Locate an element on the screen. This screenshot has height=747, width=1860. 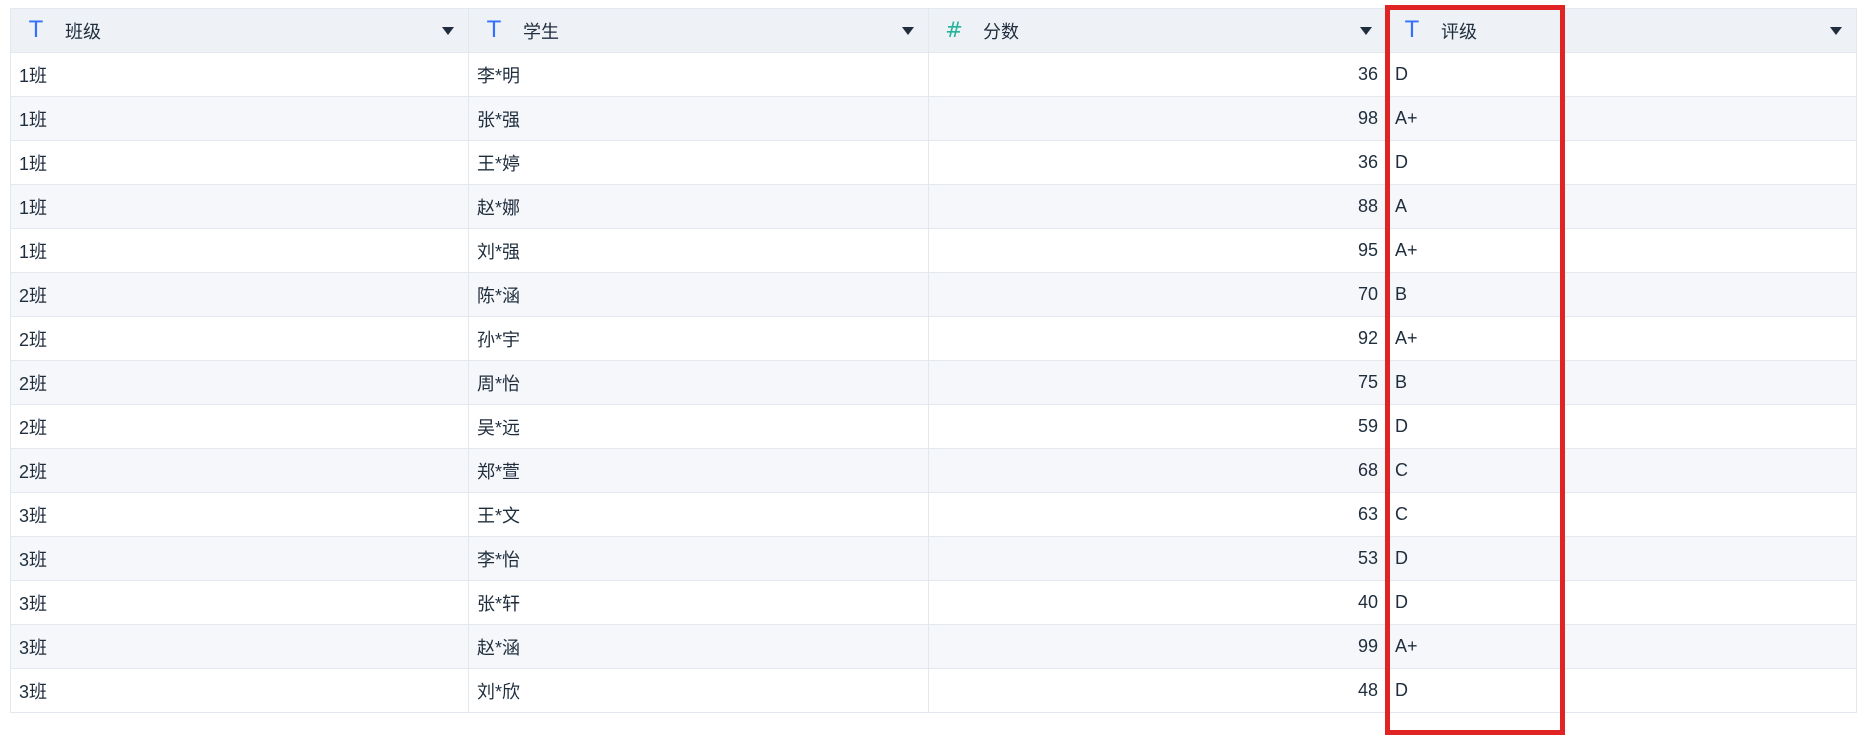
cell-score: 95 is located at coordinates (1157, 250).